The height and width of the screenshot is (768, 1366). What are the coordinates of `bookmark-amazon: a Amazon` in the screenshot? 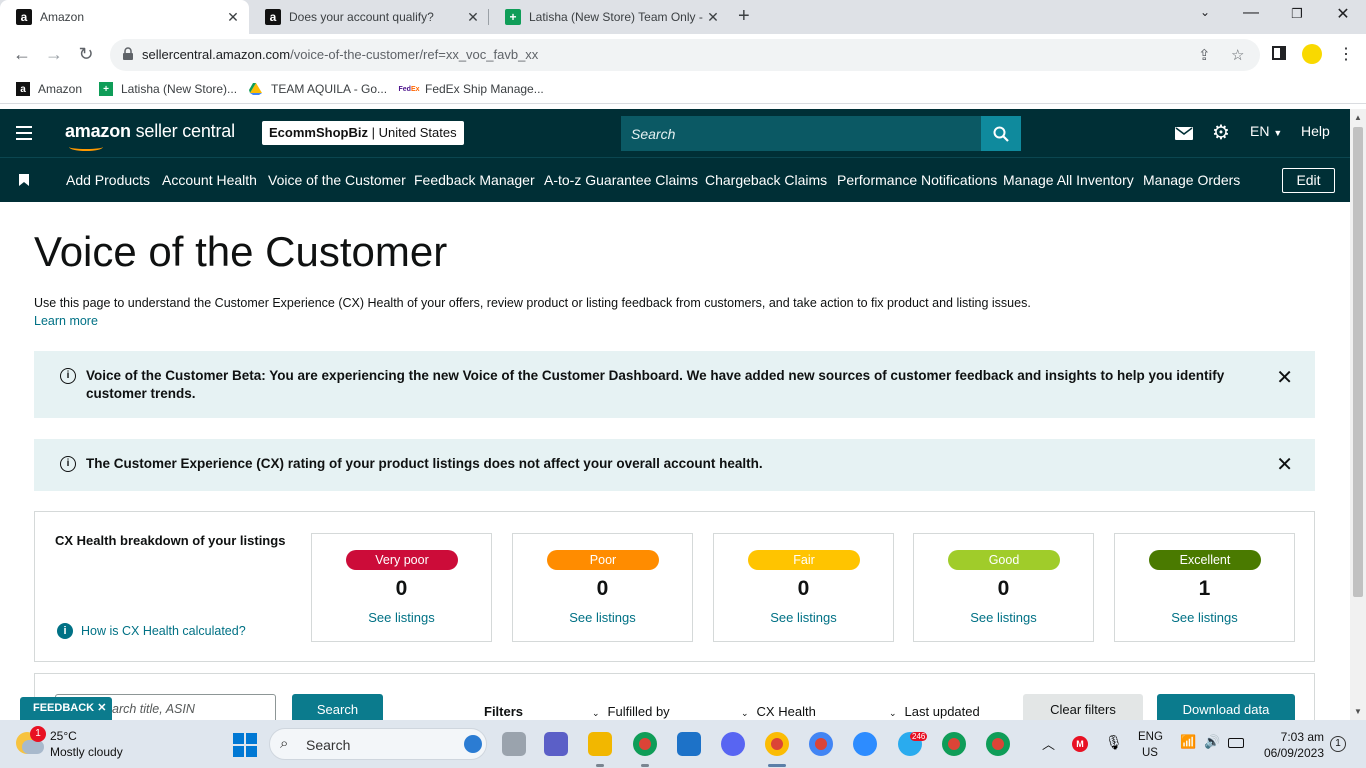 It's located at (49, 89).